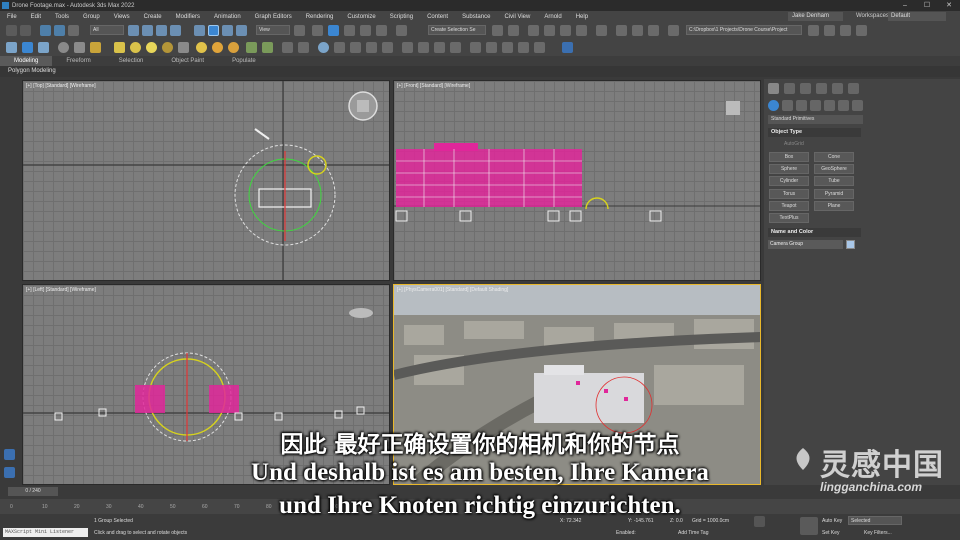 The height and width of the screenshot is (540, 960). I want to click on menu-create: Create, so click(153, 17).